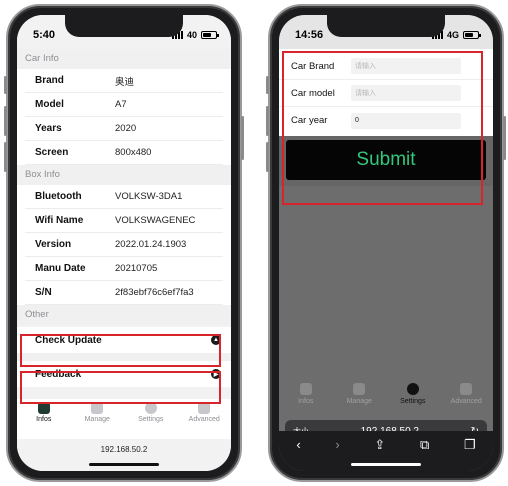 This screenshot has height=486, width=508. I want to click on status-time: 14:56, so click(309, 35).